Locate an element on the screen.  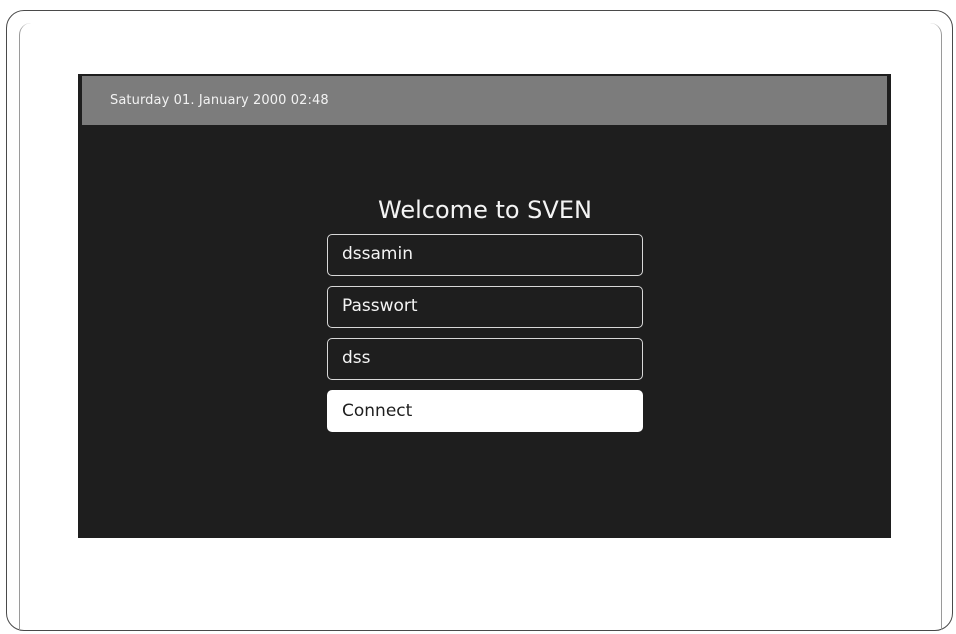
welcome-title: Welcome to SVEN is located at coordinates (485, 210).